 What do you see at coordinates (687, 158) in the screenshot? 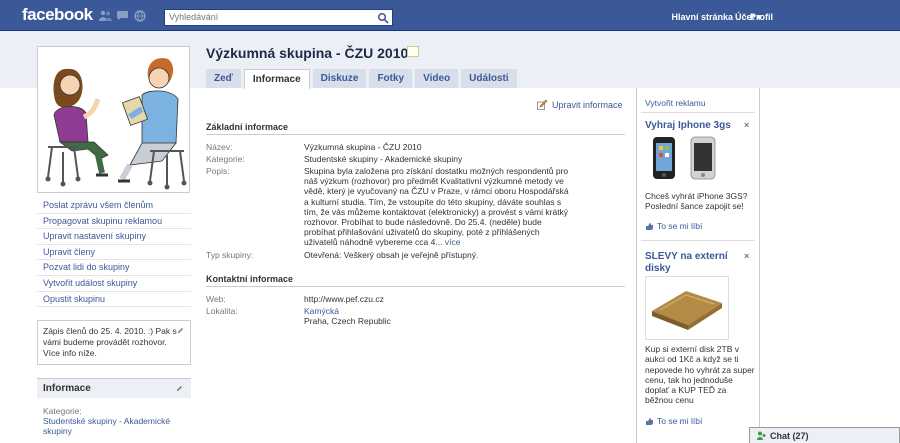
I see `ad-image-iphone` at bounding box center [687, 158].